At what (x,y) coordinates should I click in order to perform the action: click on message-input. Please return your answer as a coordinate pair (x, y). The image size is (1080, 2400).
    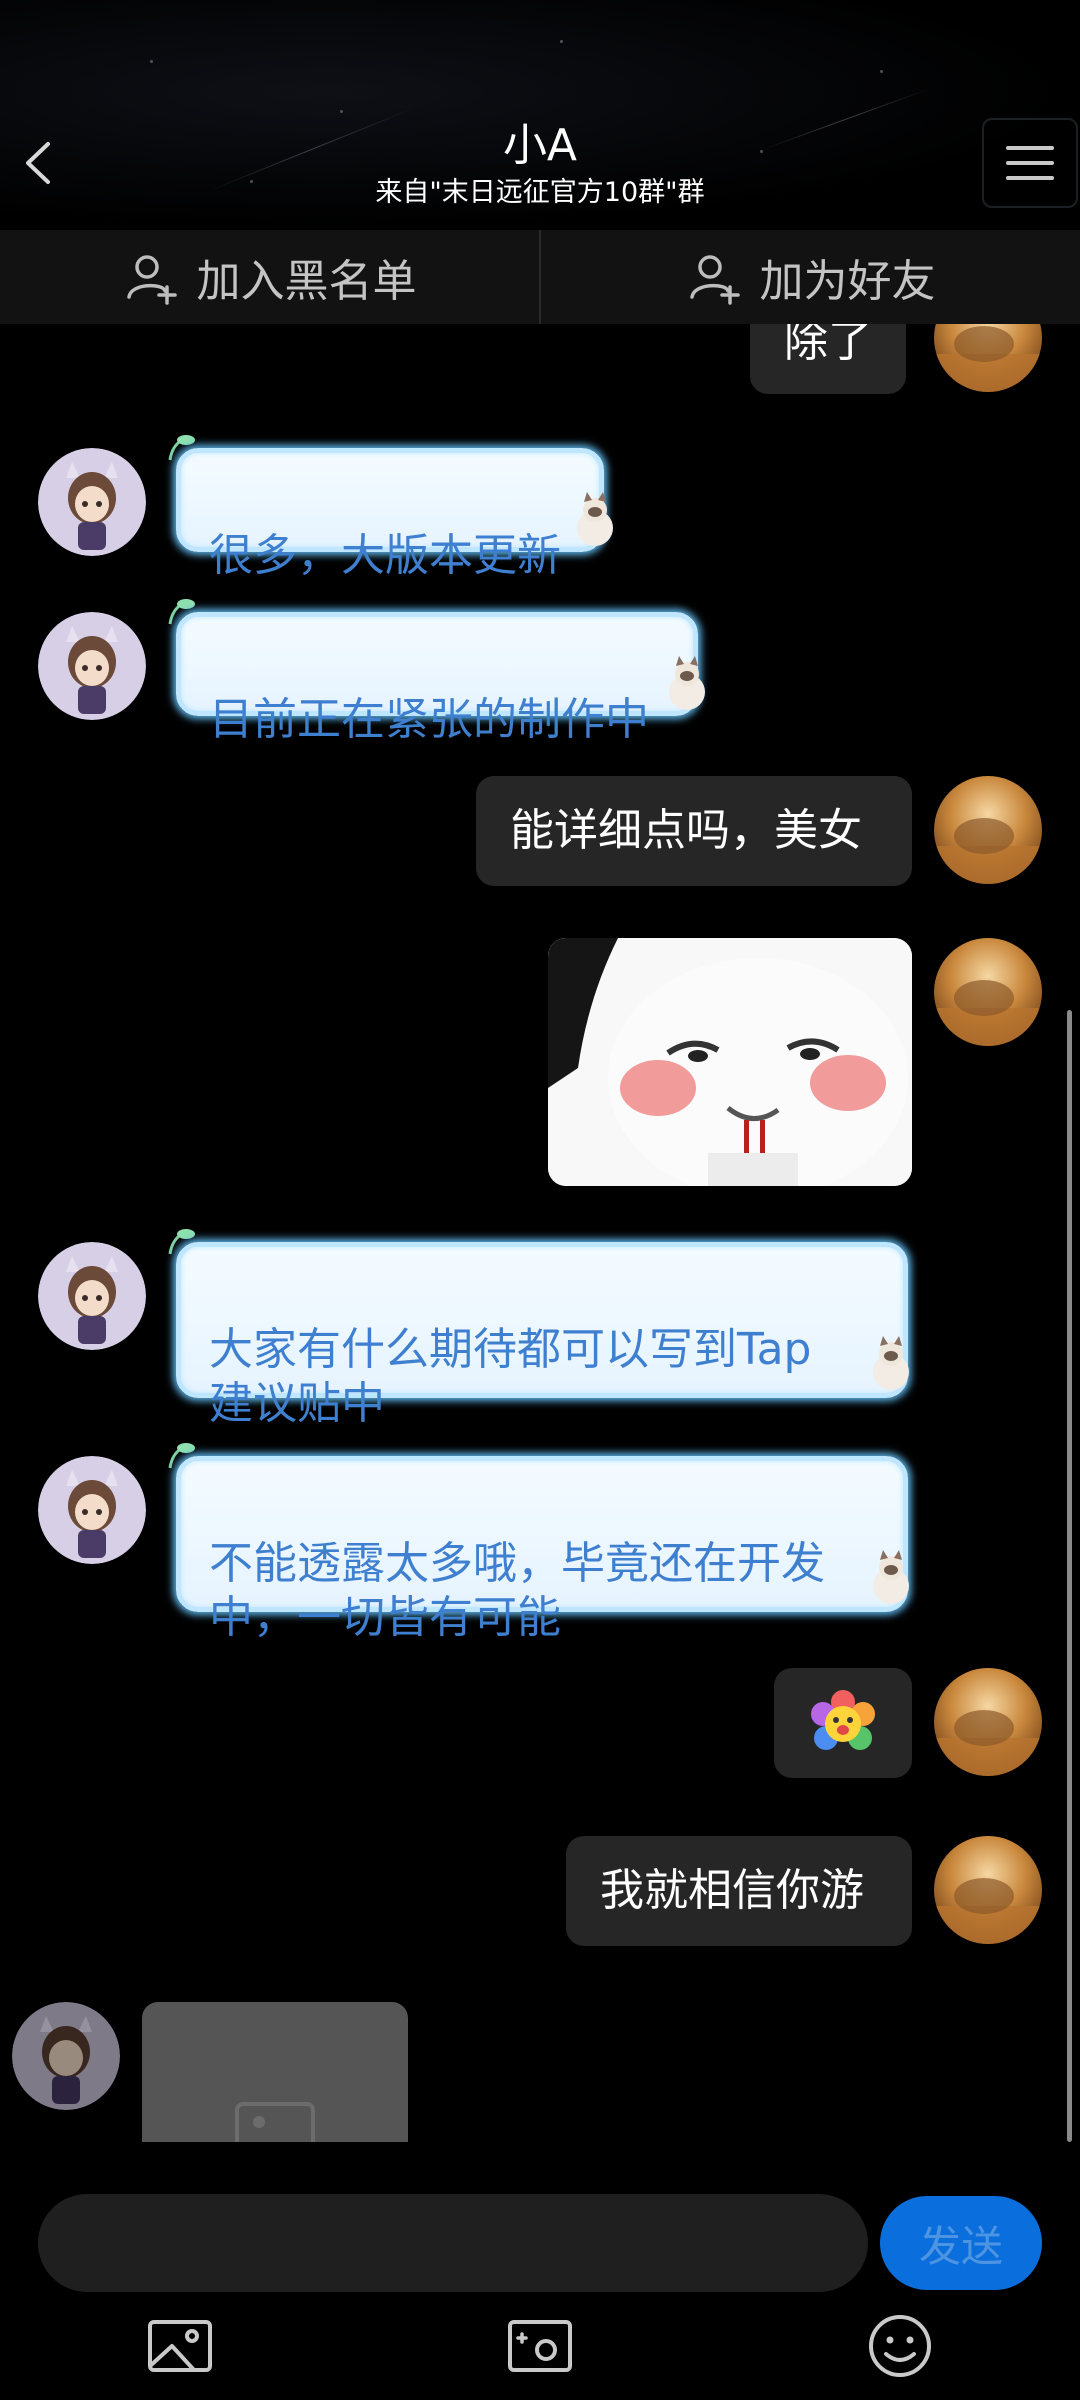
    Looking at the image, I should click on (453, 2243).